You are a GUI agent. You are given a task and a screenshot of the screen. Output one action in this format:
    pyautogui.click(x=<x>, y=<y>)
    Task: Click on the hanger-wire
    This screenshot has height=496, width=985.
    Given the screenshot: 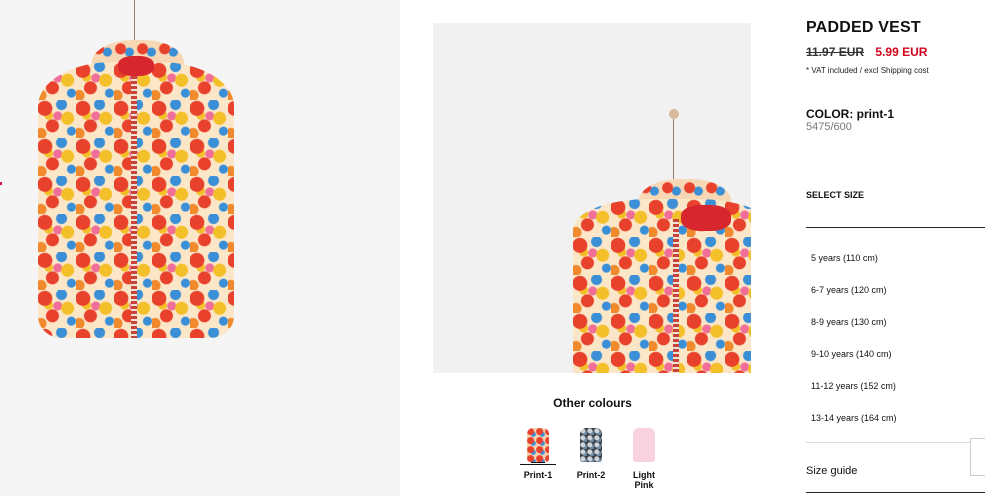 What is the action you would take?
    pyautogui.click(x=134, y=20)
    